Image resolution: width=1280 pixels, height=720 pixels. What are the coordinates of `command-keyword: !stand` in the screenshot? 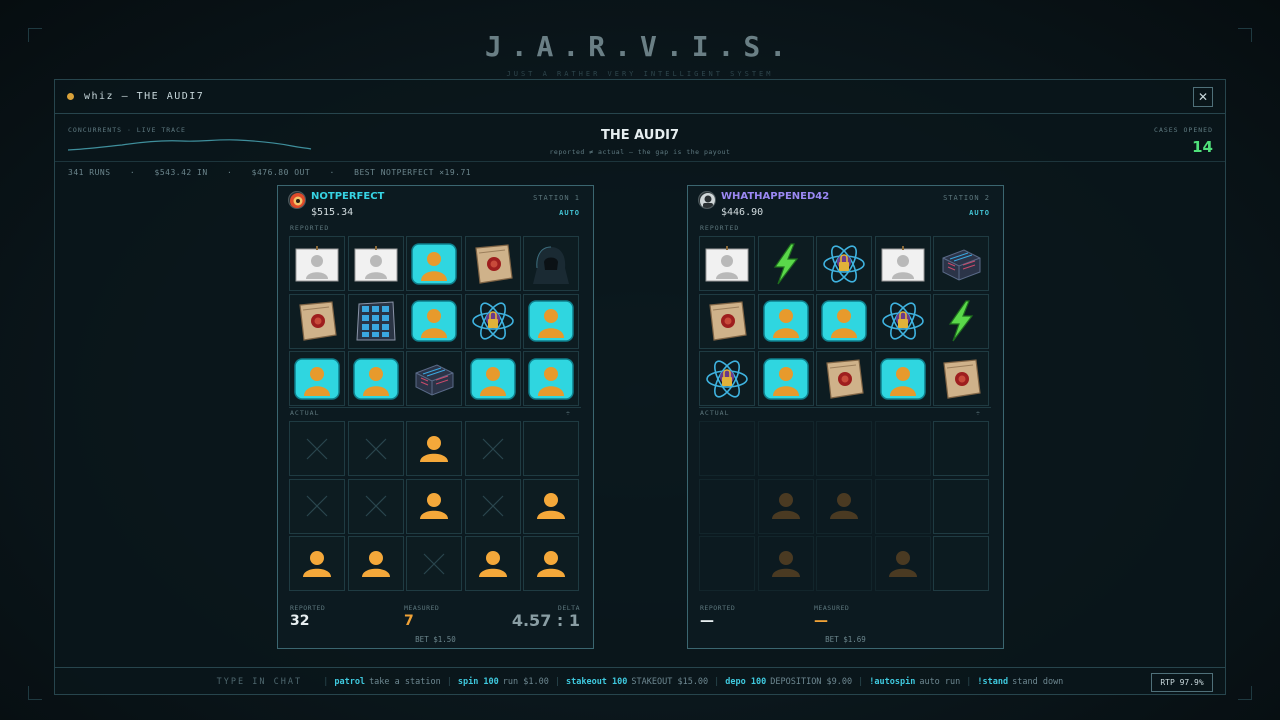 It's located at (993, 682).